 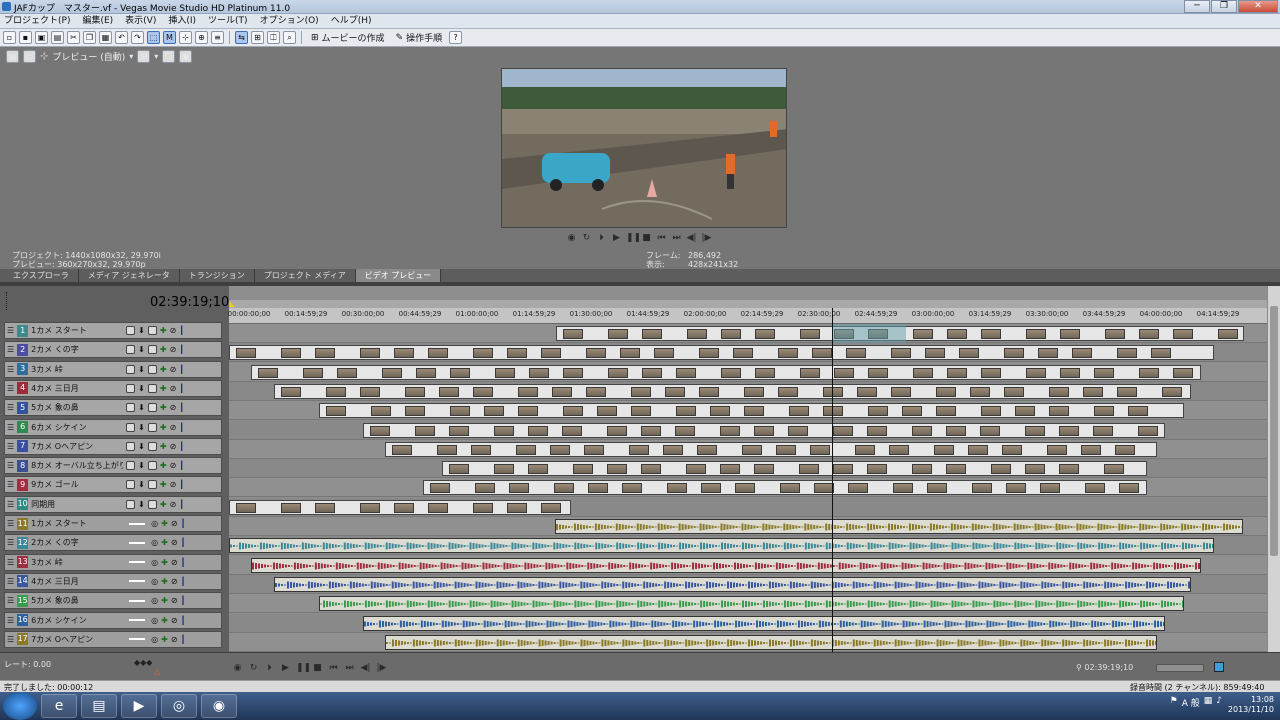 What do you see at coordinates (179, 706) in the screenshot?
I see `chrome-taskbar-icon: ◎` at bounding box center [179, 706].